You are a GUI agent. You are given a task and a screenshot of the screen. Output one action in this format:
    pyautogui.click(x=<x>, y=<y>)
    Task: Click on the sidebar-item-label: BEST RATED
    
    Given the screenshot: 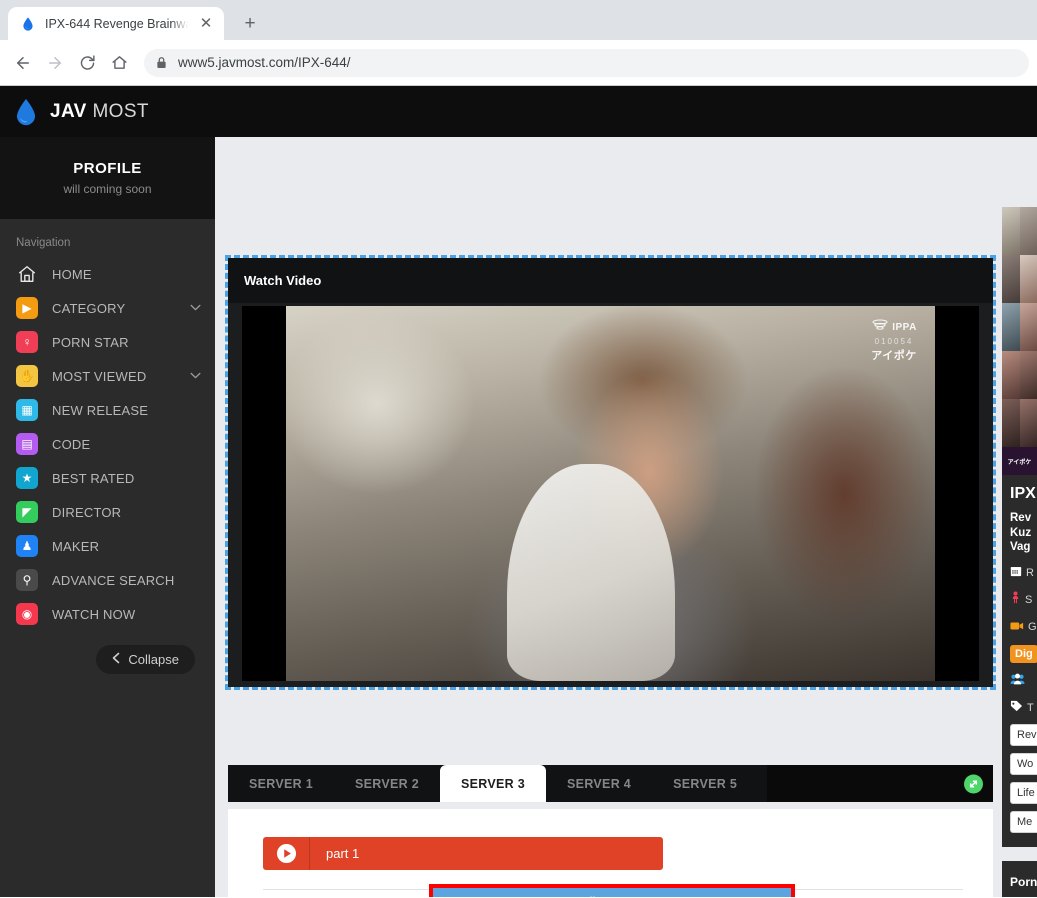 What is the action you would take?
    pyautogui.click(x=93, y=478)
    